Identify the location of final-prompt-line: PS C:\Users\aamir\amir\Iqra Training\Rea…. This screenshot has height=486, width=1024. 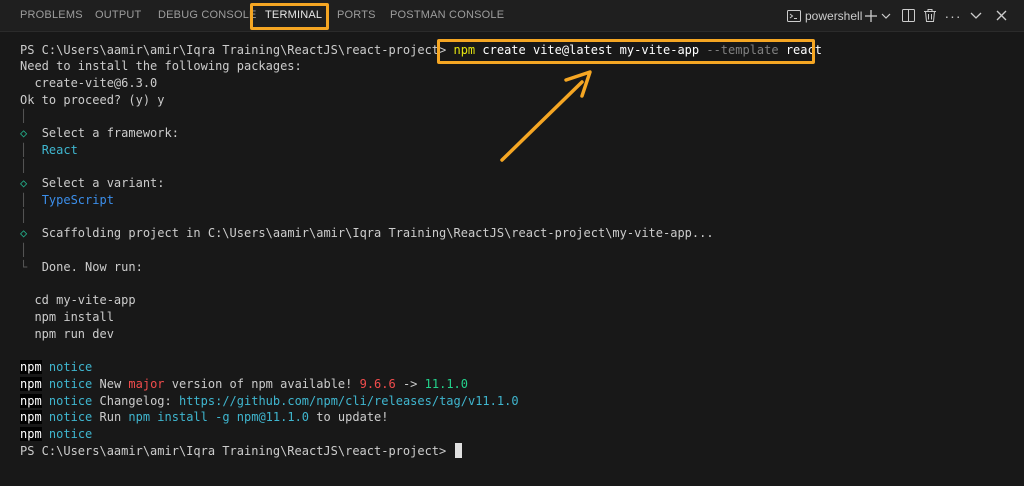
(241, 451).